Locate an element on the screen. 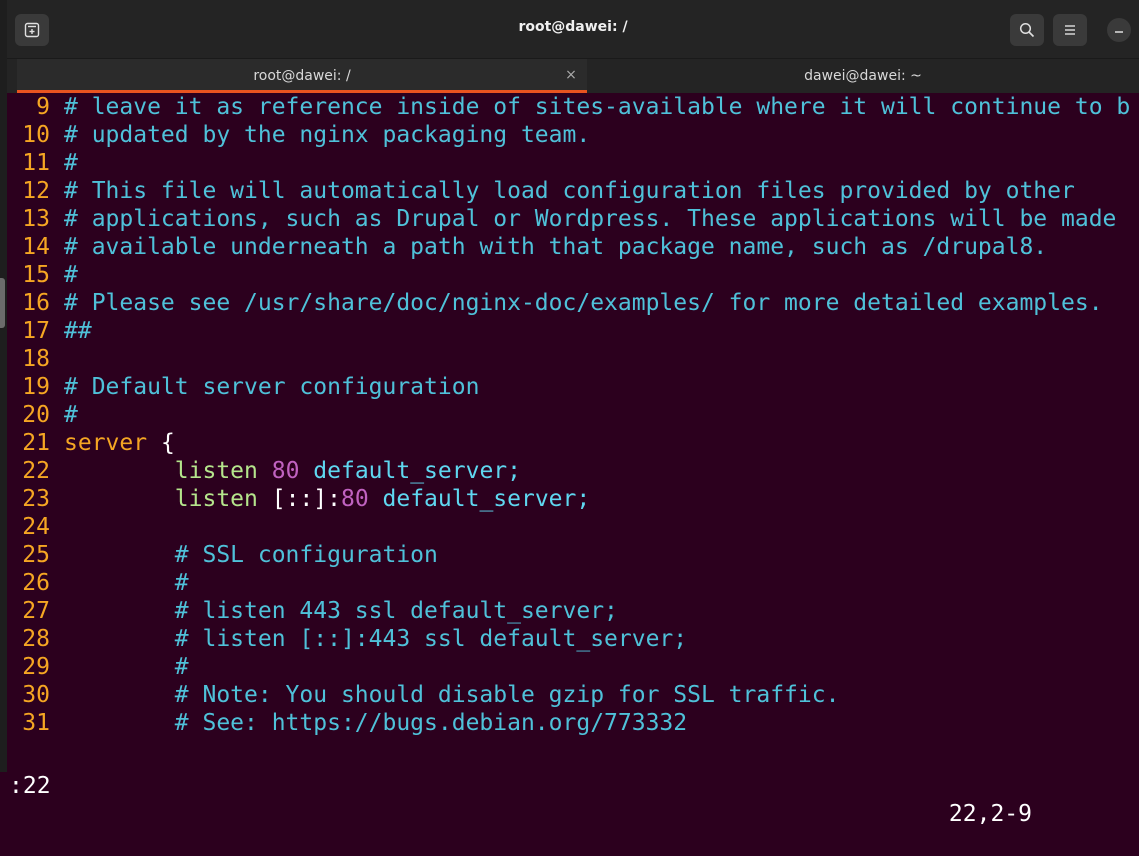  tab-bar: root@dawei: / × dawei@dawei: ~ is located at coordinates (573, 76).